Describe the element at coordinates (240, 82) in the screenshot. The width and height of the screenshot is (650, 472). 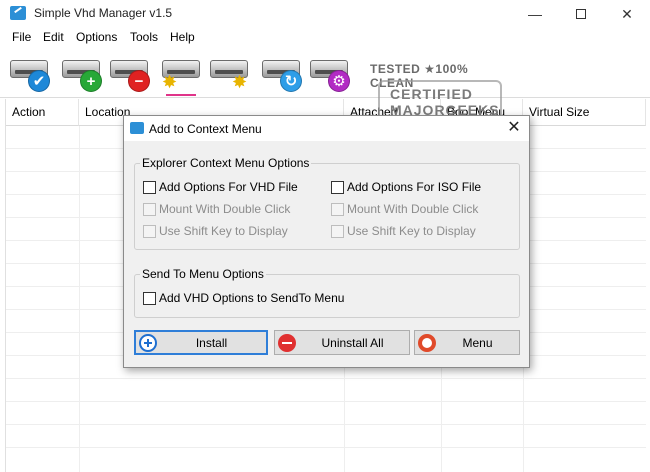
I see `wand-icon: ✸` at that location.